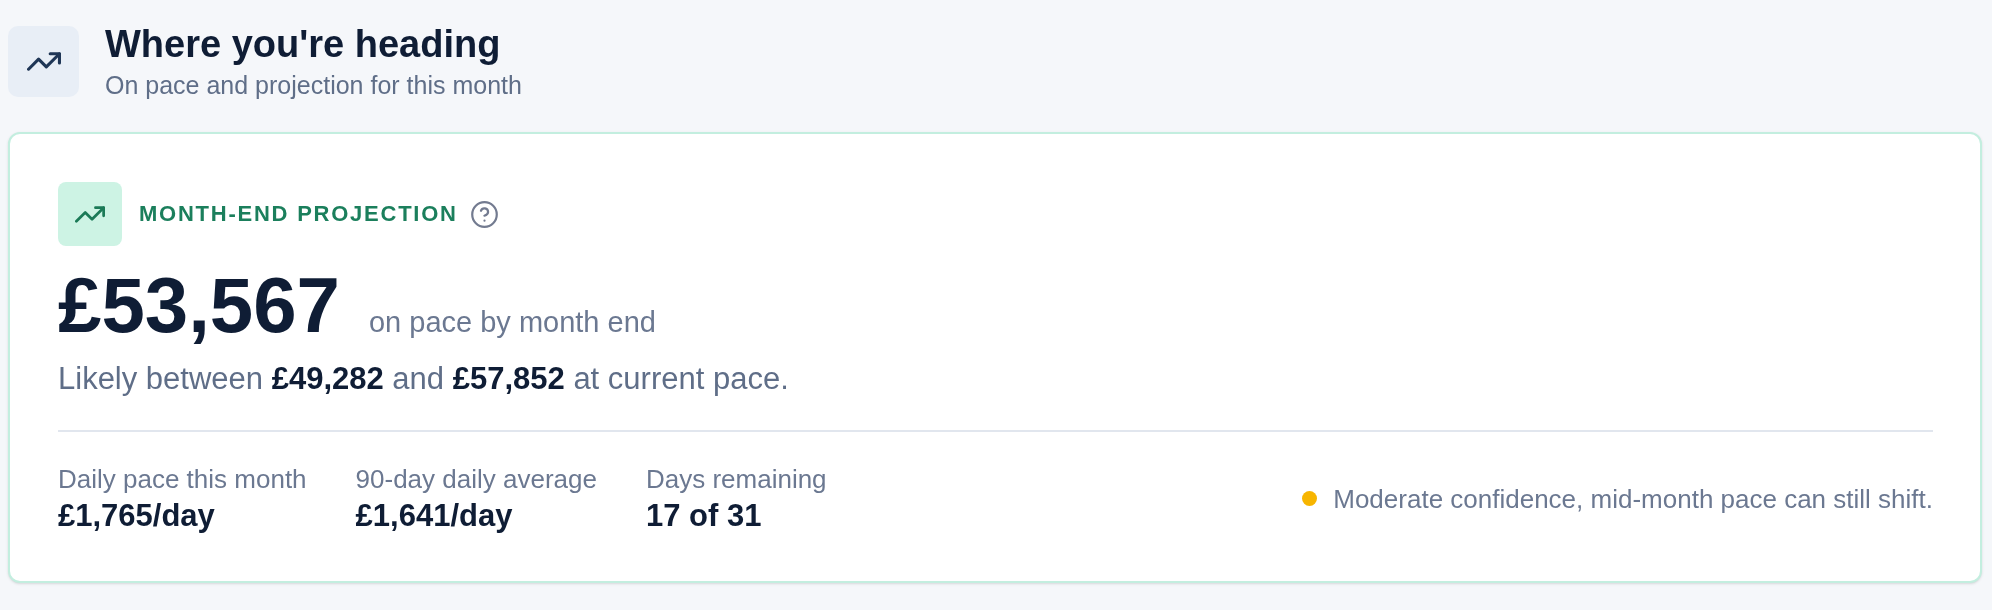  Describe the element at coordinates (1633, 498) in the screenshot. I see `confidence-note: Moderate confidence, mid-month pace can still shift.` at that location.